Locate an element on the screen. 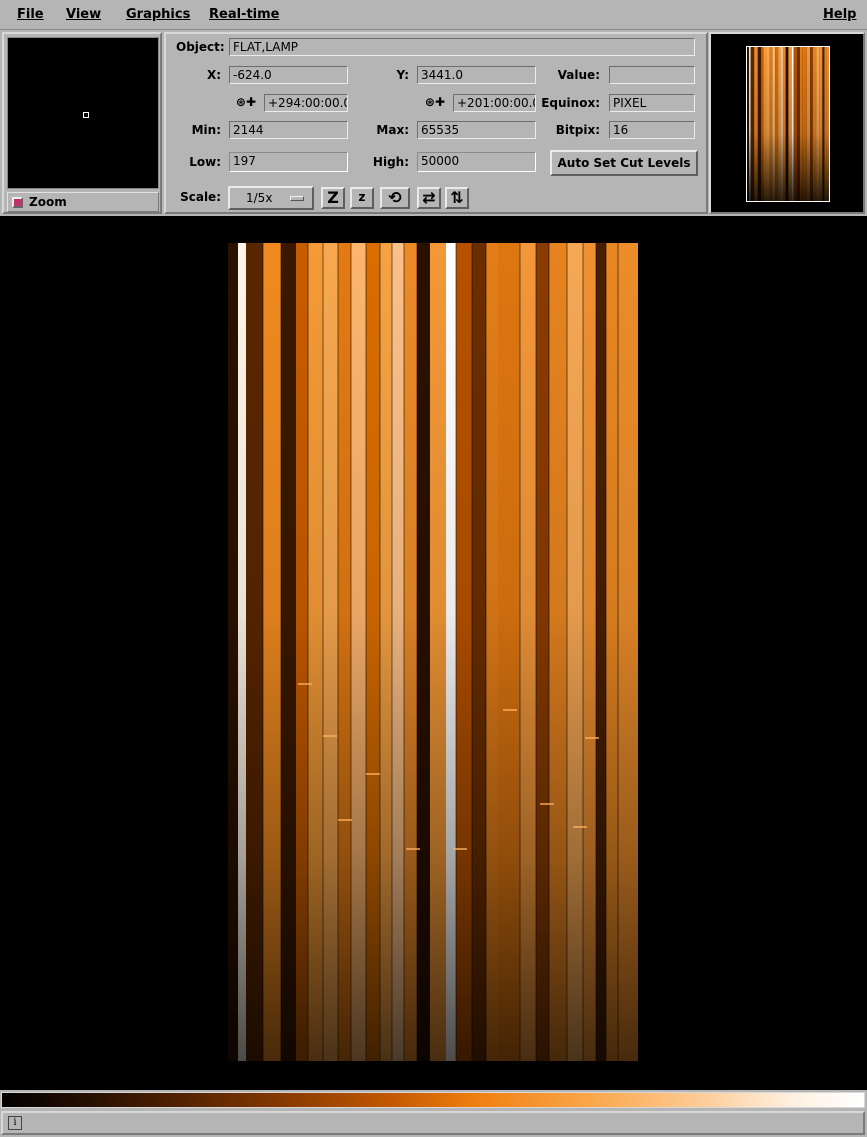  zoom-toggle: Zoom is located at coordinates (83, 202).